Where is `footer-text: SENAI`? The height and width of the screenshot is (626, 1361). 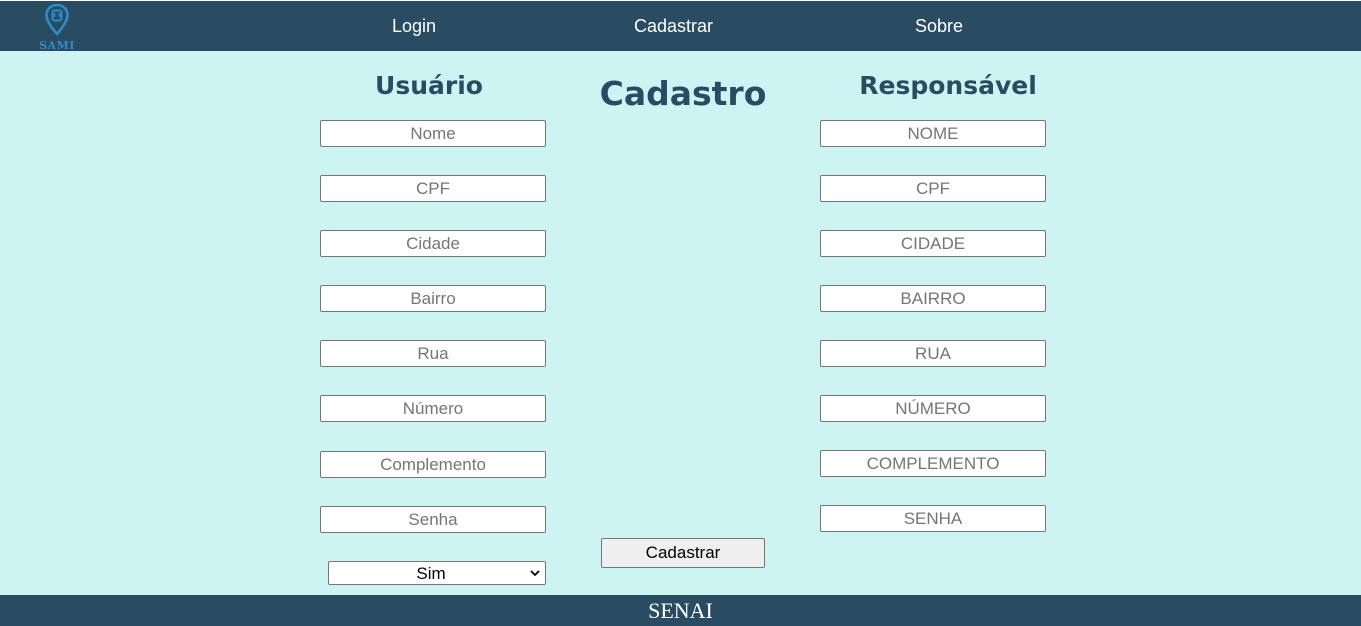
footer-text: SENAI is located at coordinates (680, 610).